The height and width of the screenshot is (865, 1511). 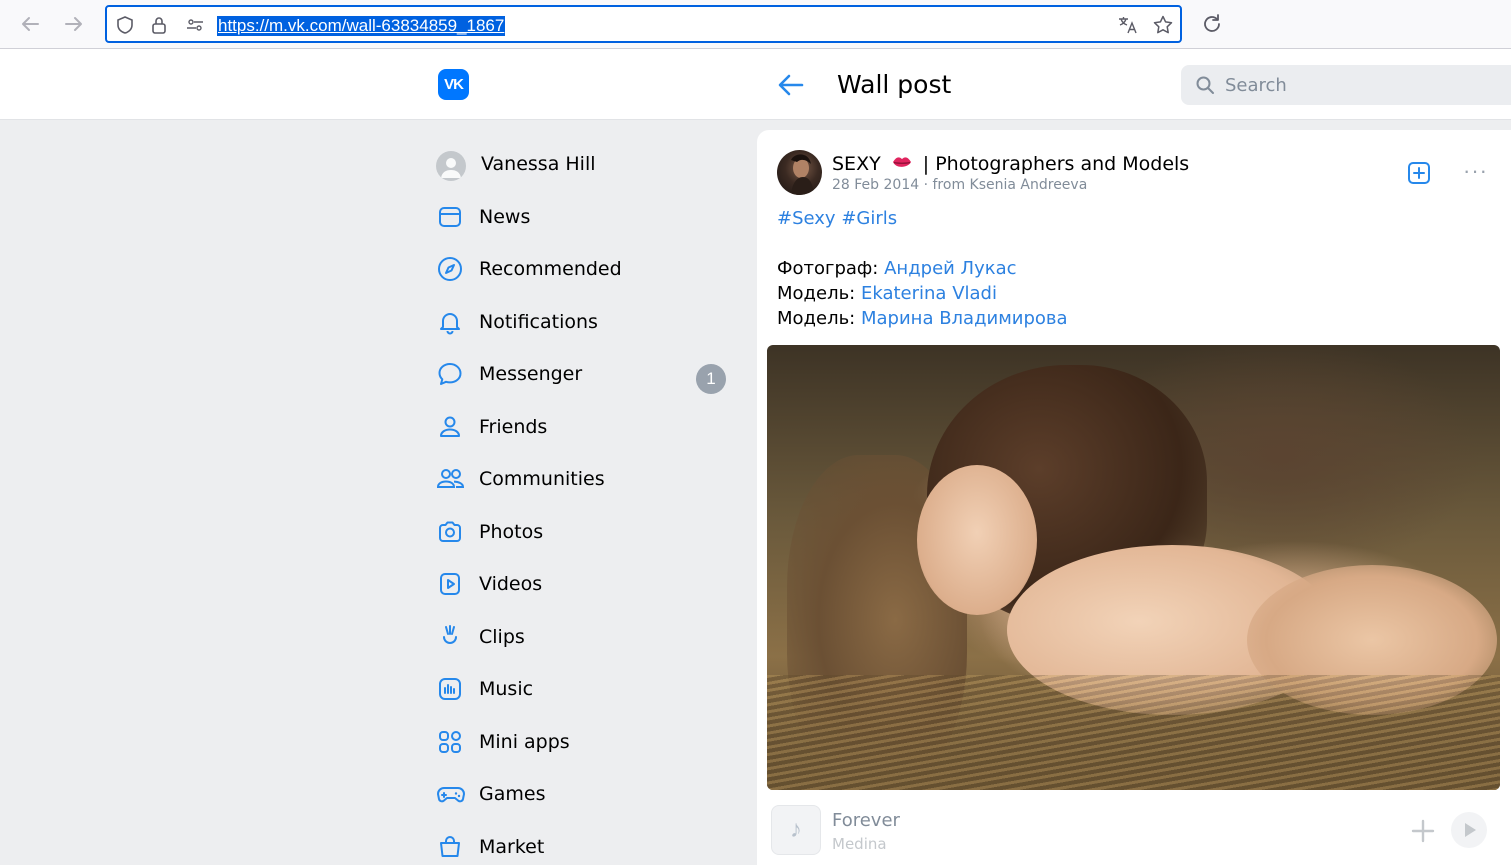 What do you see at coordinates (450, 742) in the screenshot?
I see `apps-icon` at bounding box center [450, 742].